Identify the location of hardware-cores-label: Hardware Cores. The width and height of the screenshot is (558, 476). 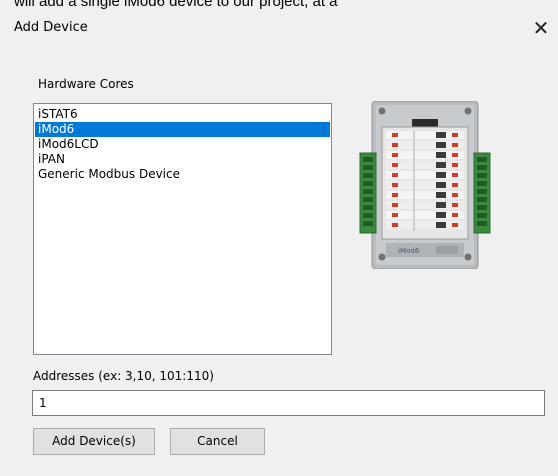
(86, 84).